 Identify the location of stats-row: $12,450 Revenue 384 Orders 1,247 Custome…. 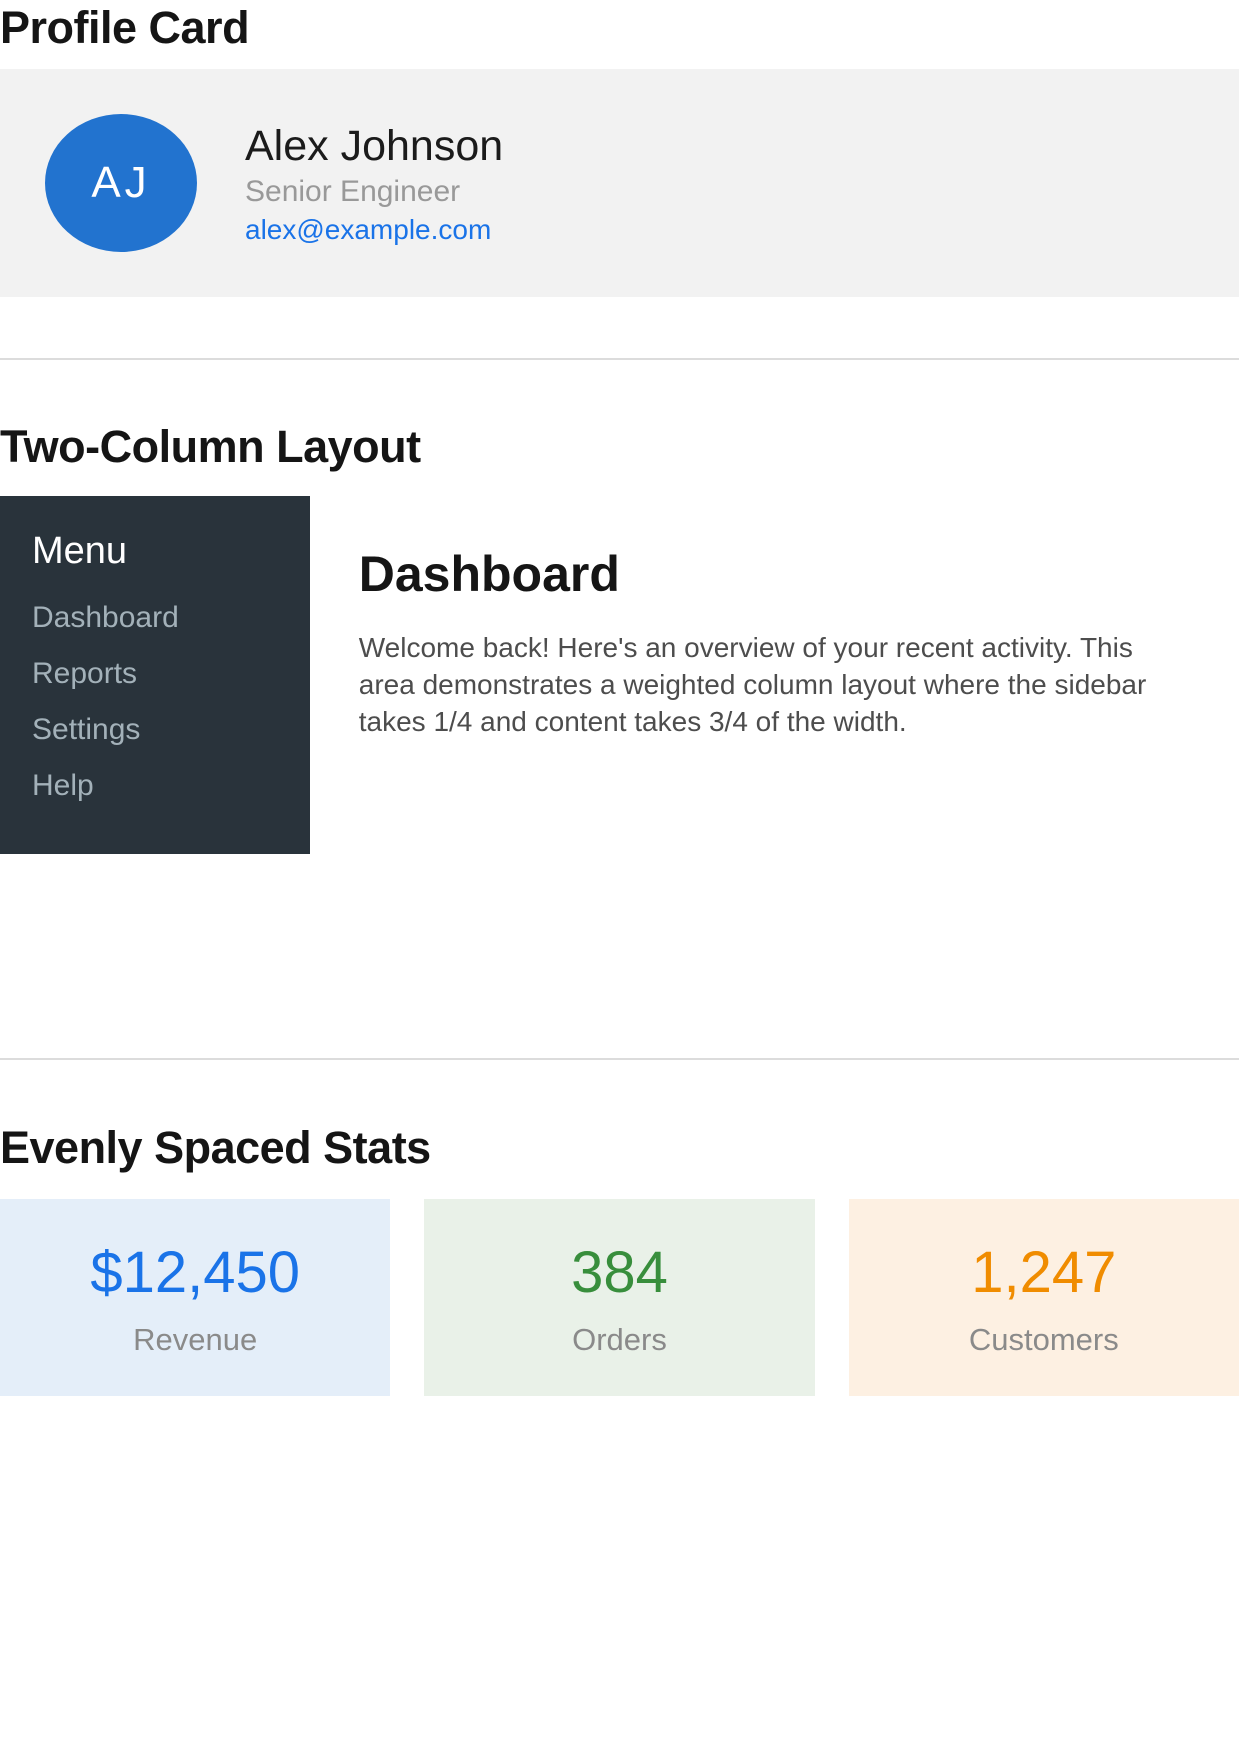
(619, 1297).